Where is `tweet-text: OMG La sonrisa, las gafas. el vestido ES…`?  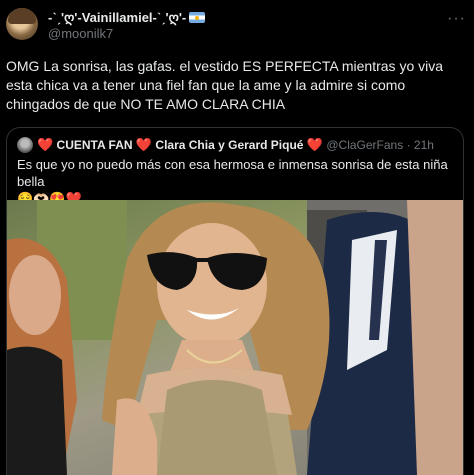 tweet-text: OMG La sonrisa, las gafas. el vestido ES… is located at coordinates (225, 85).